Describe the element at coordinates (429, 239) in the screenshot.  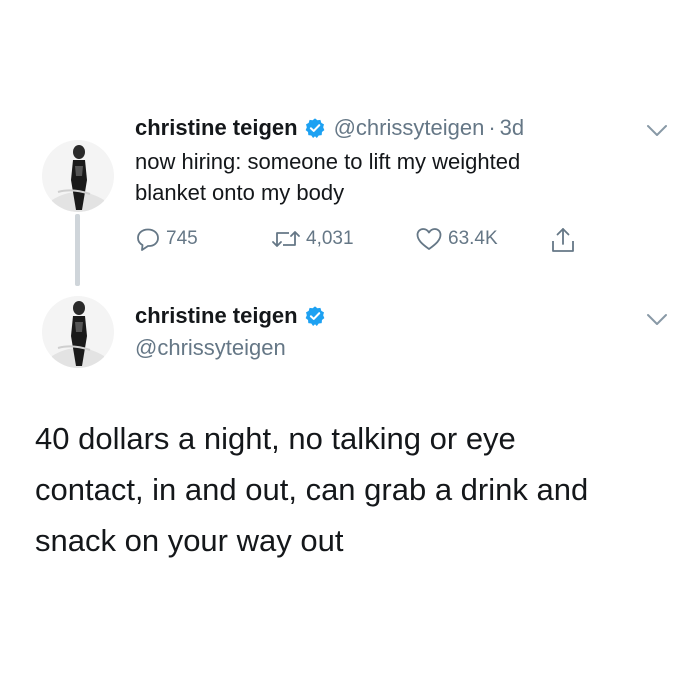
I see `heart-icon` at that location.